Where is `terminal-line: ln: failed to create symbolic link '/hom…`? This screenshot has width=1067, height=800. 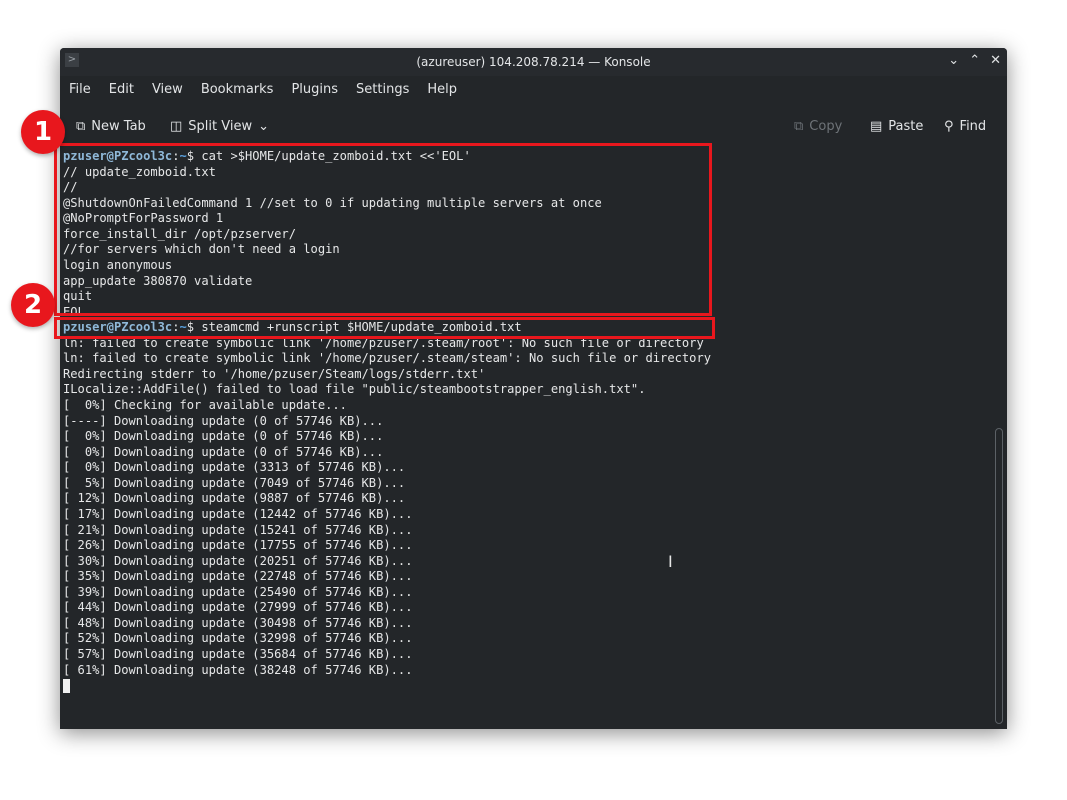 terminal-line: ln: failed to create symbolic link '/hom… is located at coordinates (387, 358).